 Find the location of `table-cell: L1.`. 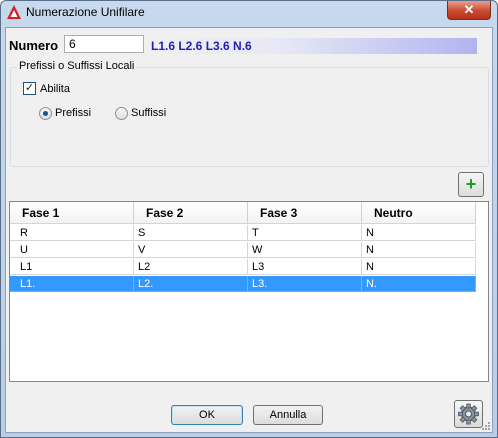

table-cell: L1. is located at coordinates (72, 284).